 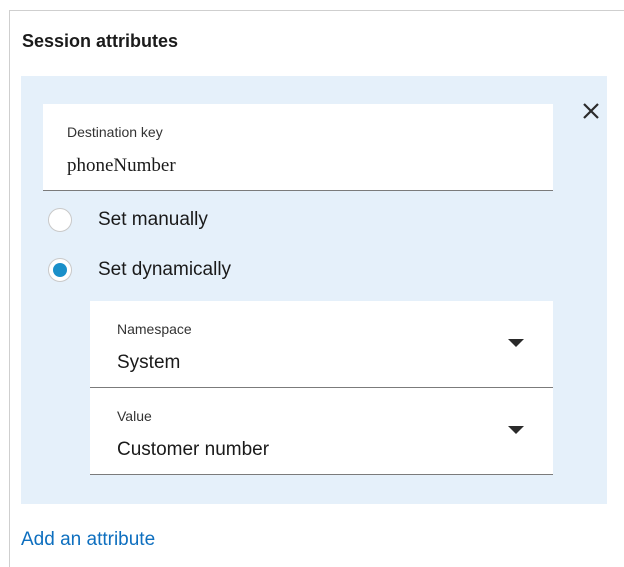 I want to click on destination-key-label: Destination key, so click(x=115, y=132).